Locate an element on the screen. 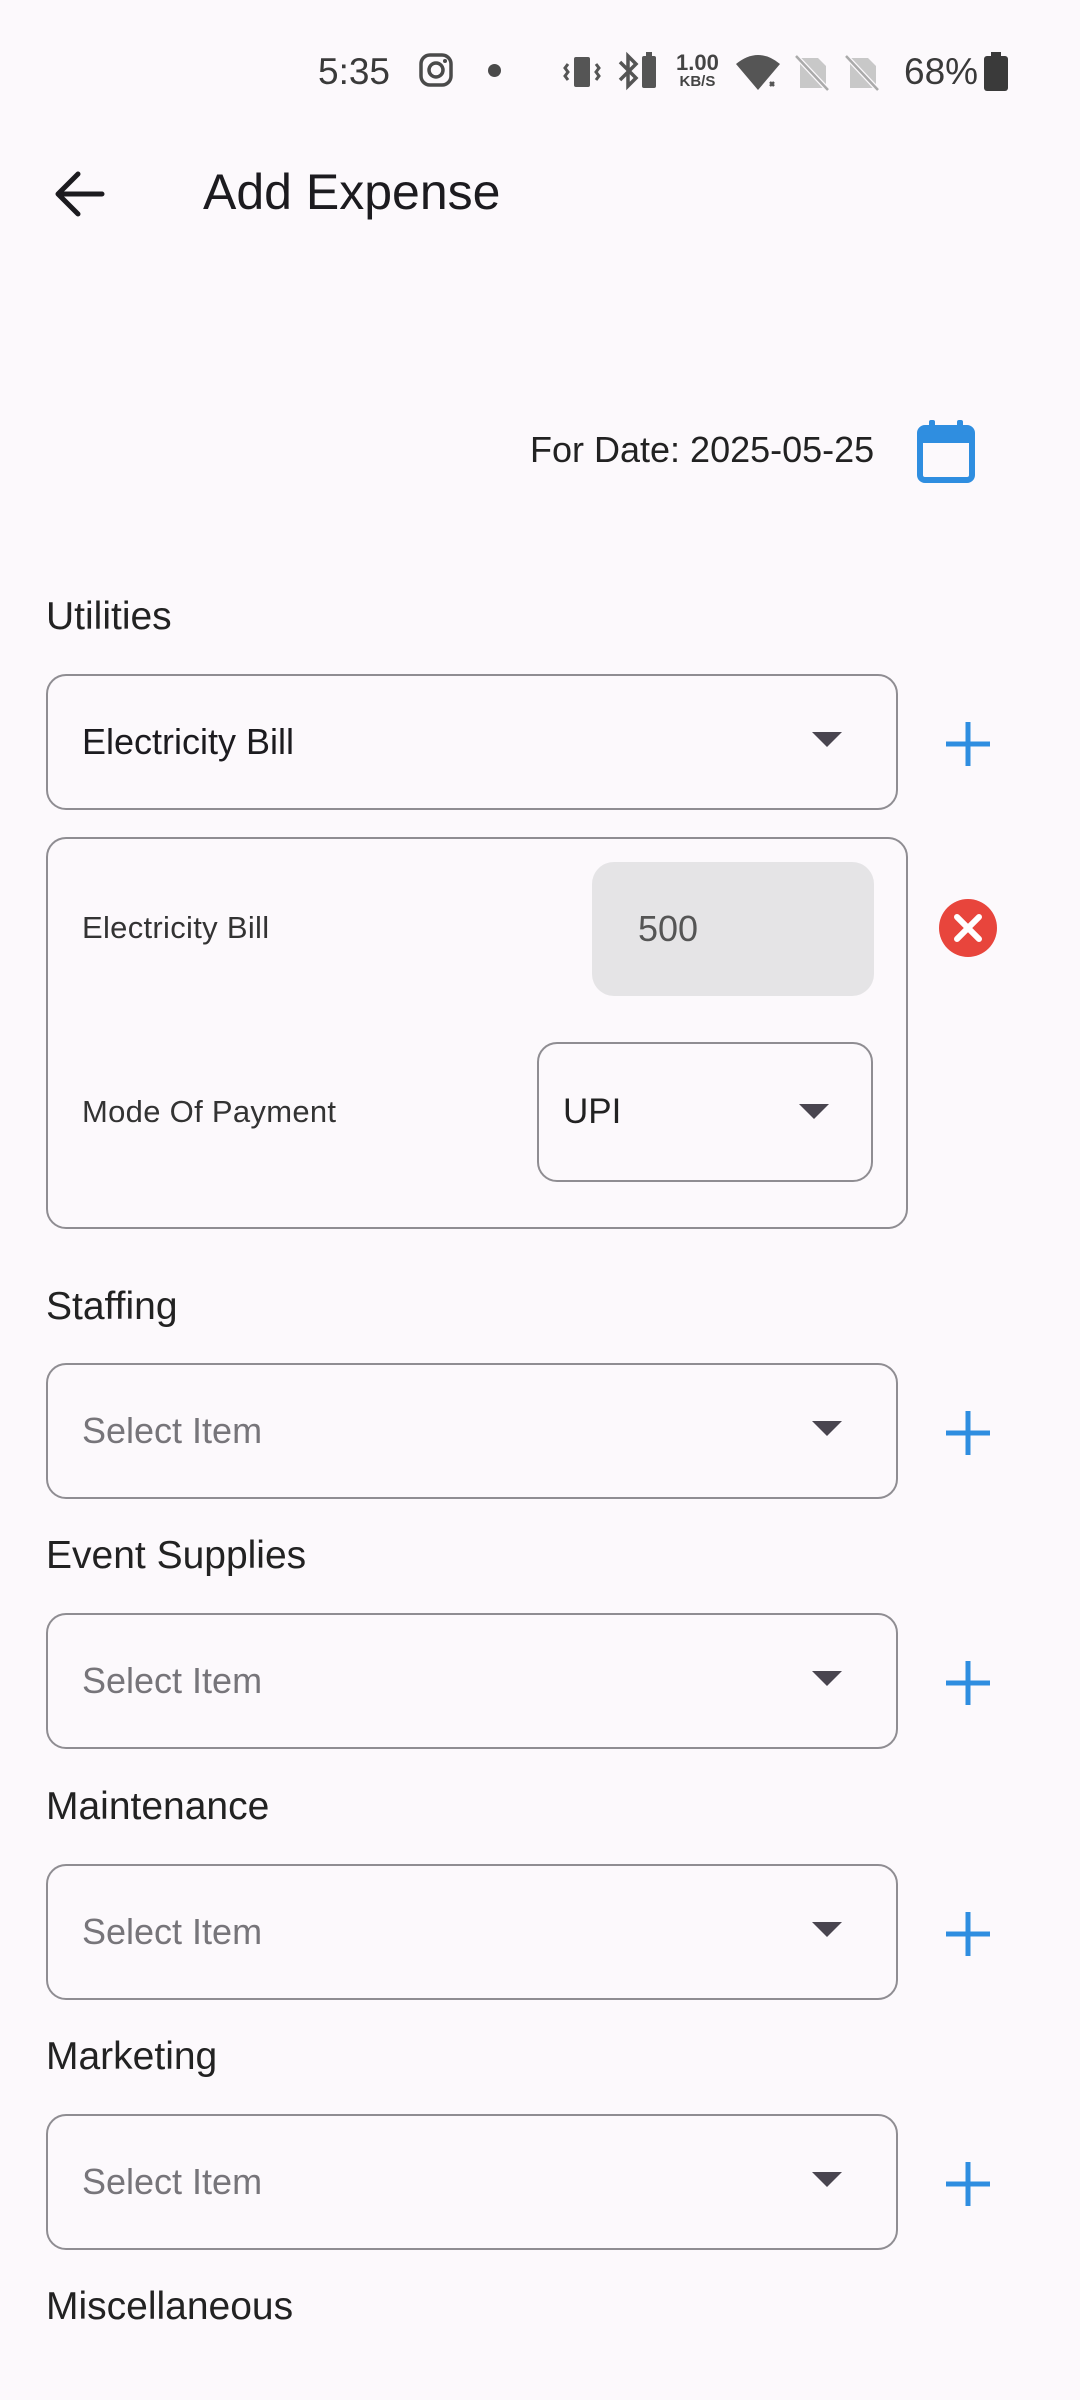  payment-mode-value: UPI is located at coordinates (592, 1111).